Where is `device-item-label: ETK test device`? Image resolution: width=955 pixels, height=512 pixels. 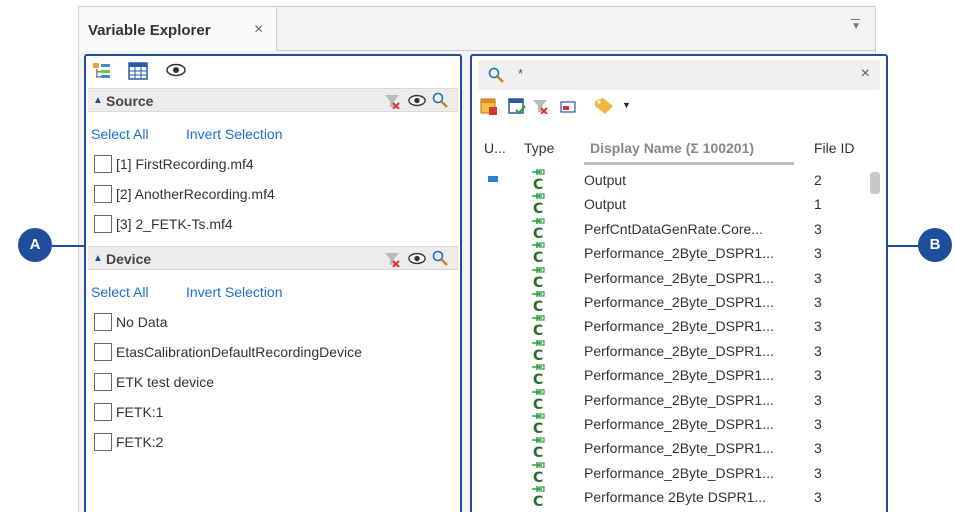
device-item-label: ETK test device is located at coordinates (165, 382).